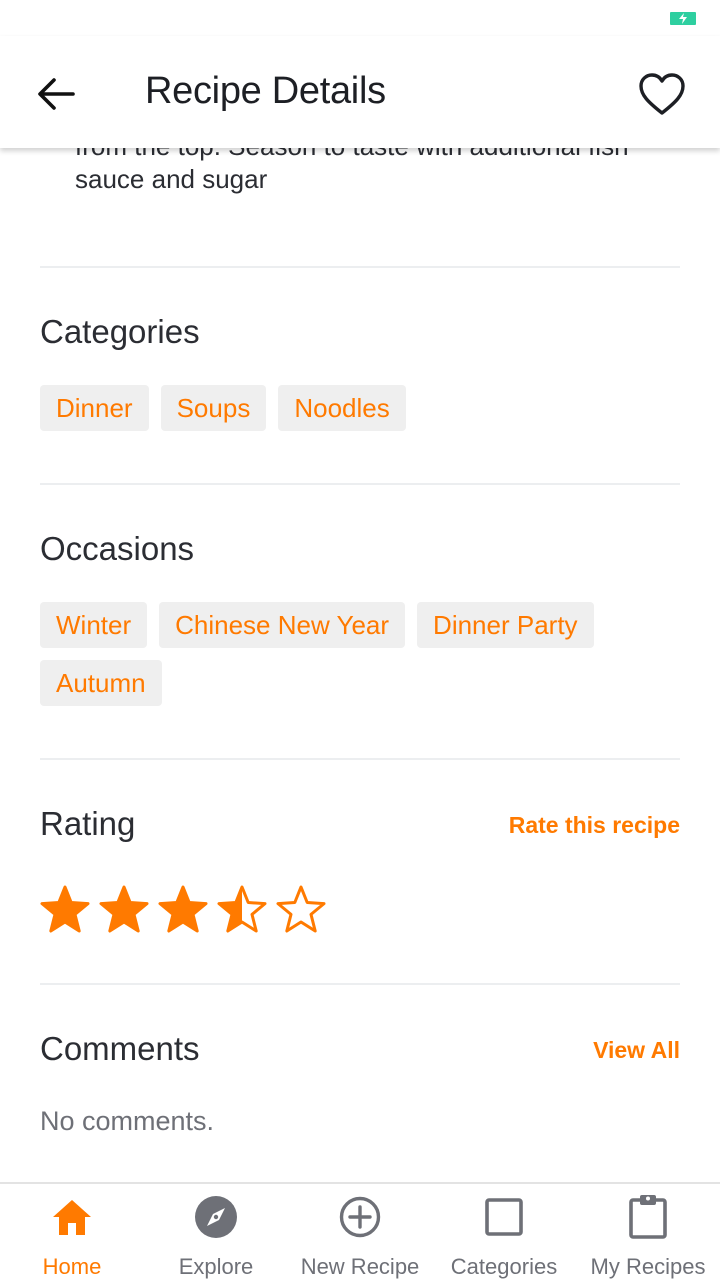 This screenshot has width=720, height=1280. I want to click on nav-label: New Recipe, so click(360, 1266).